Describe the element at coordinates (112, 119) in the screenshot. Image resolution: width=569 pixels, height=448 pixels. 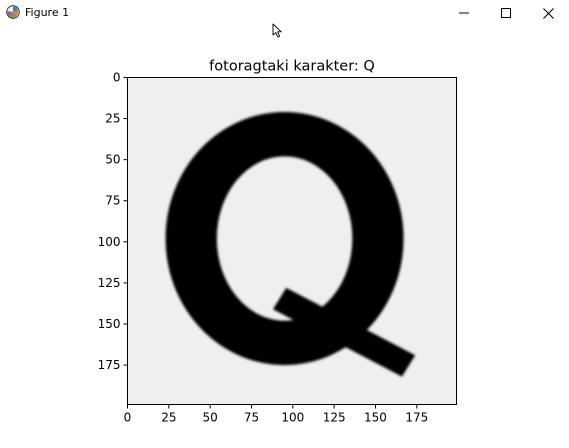
I see `y-tick-label: 25` at that location.